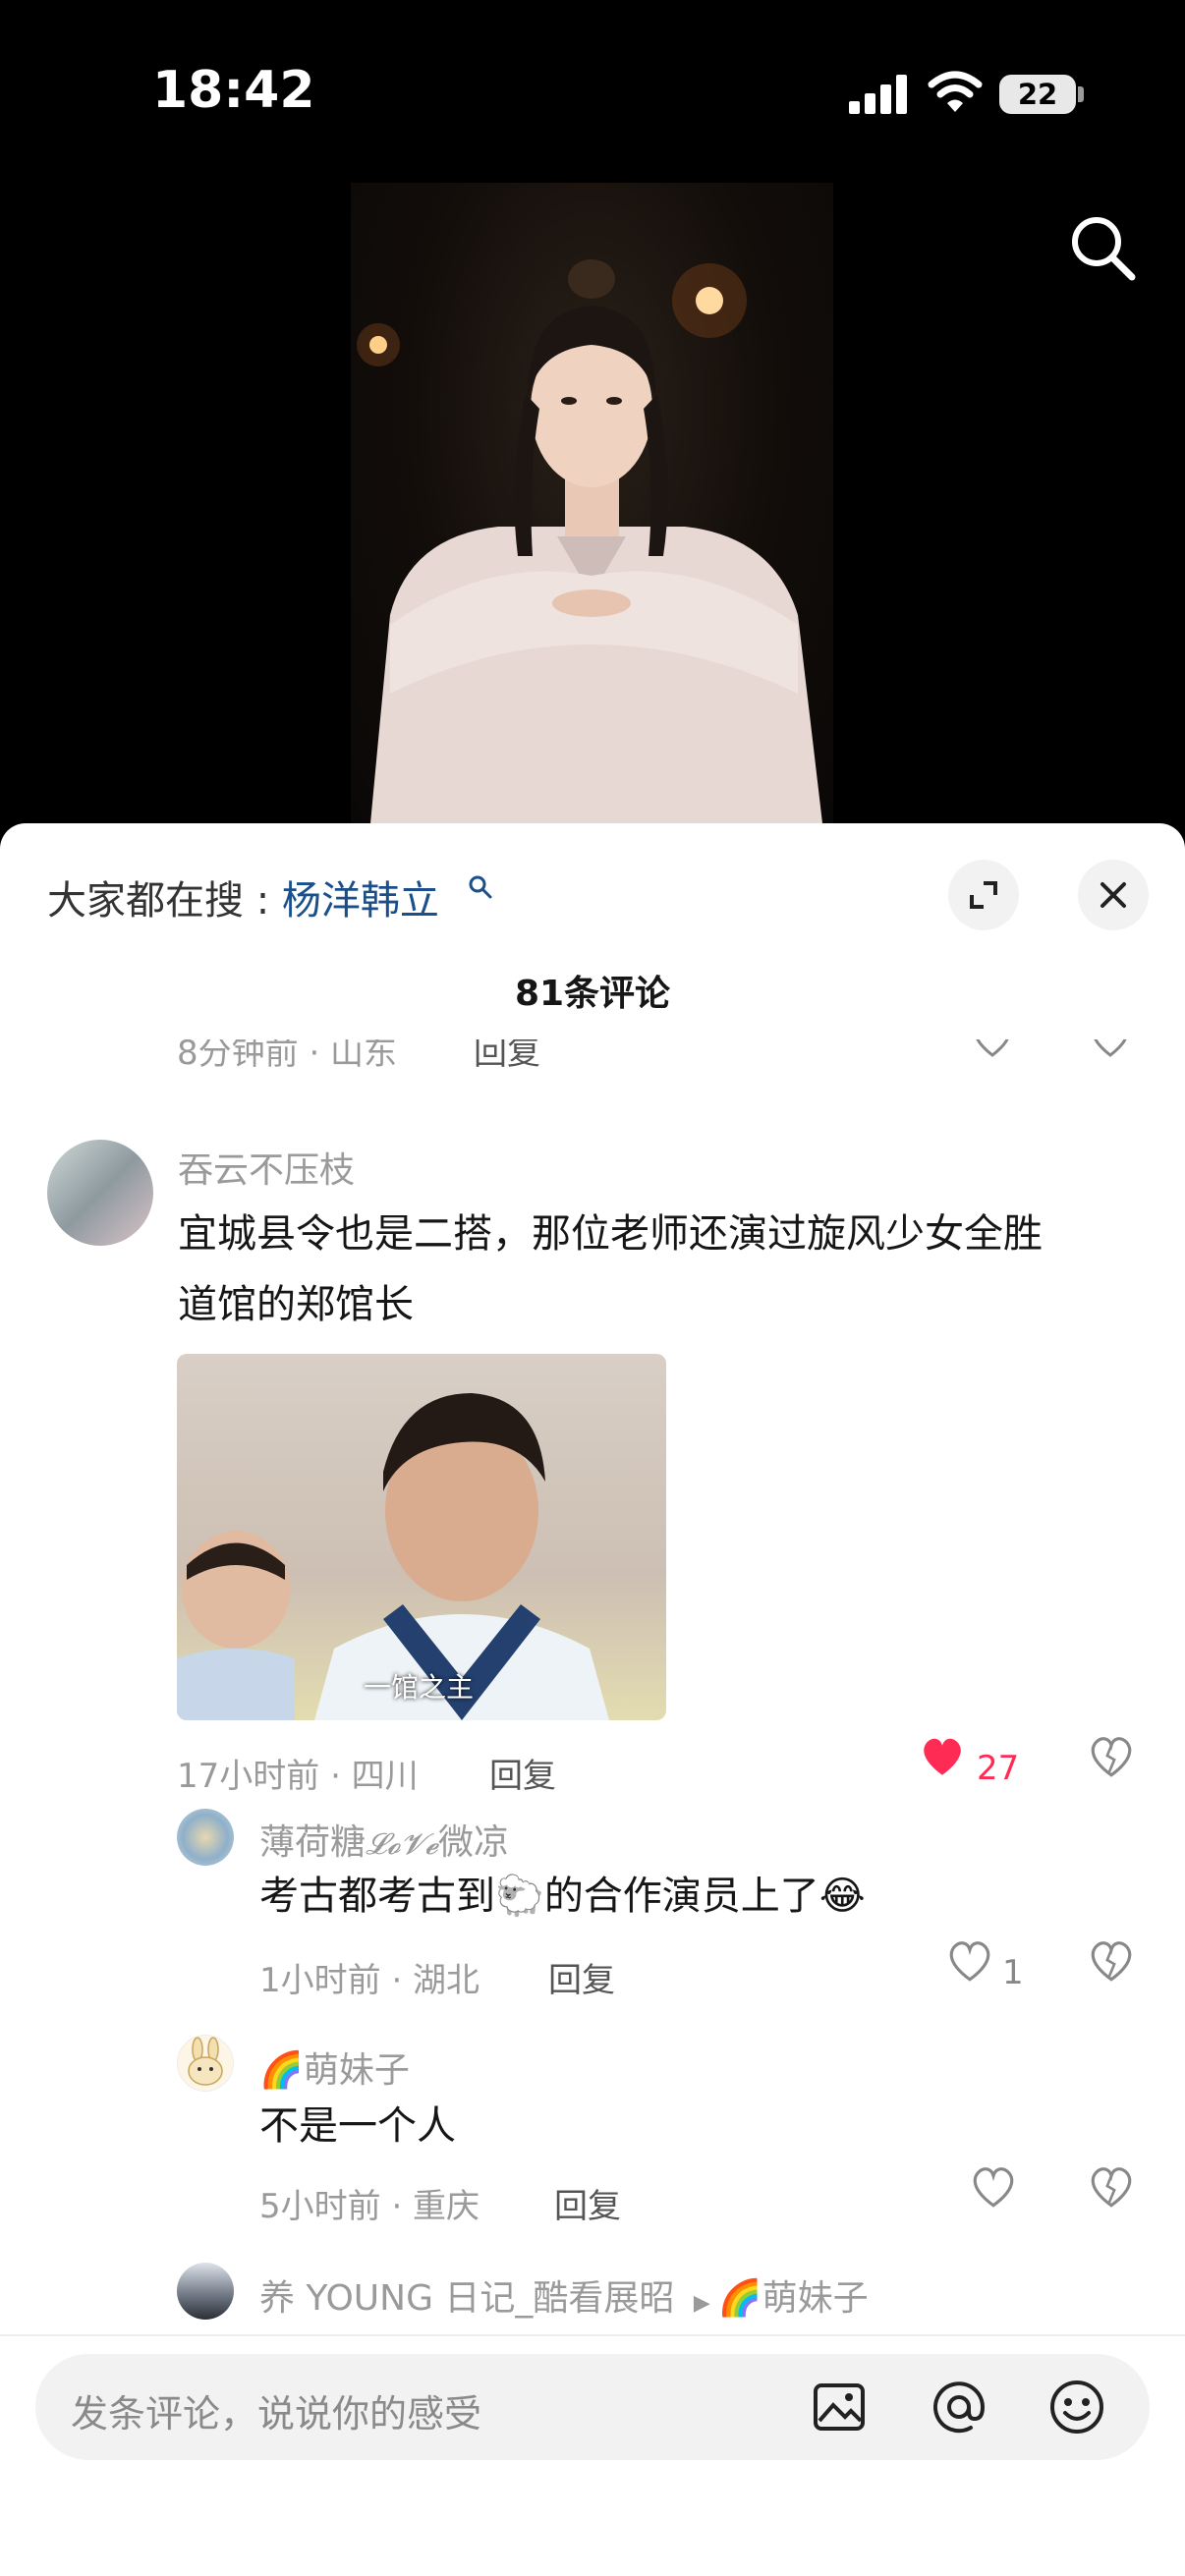 The height and width of the screenshot is (2576, 1185). Describe the element at coordinates (296, 1304) in the screenshot. I see `comment-text-line2: 道馆的郑馆长` at that location.